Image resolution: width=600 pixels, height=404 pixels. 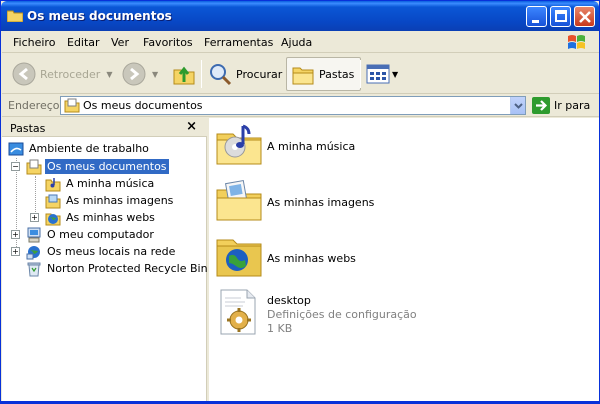 I want to click on back-arrow-icon, so click(x=24, y=74).